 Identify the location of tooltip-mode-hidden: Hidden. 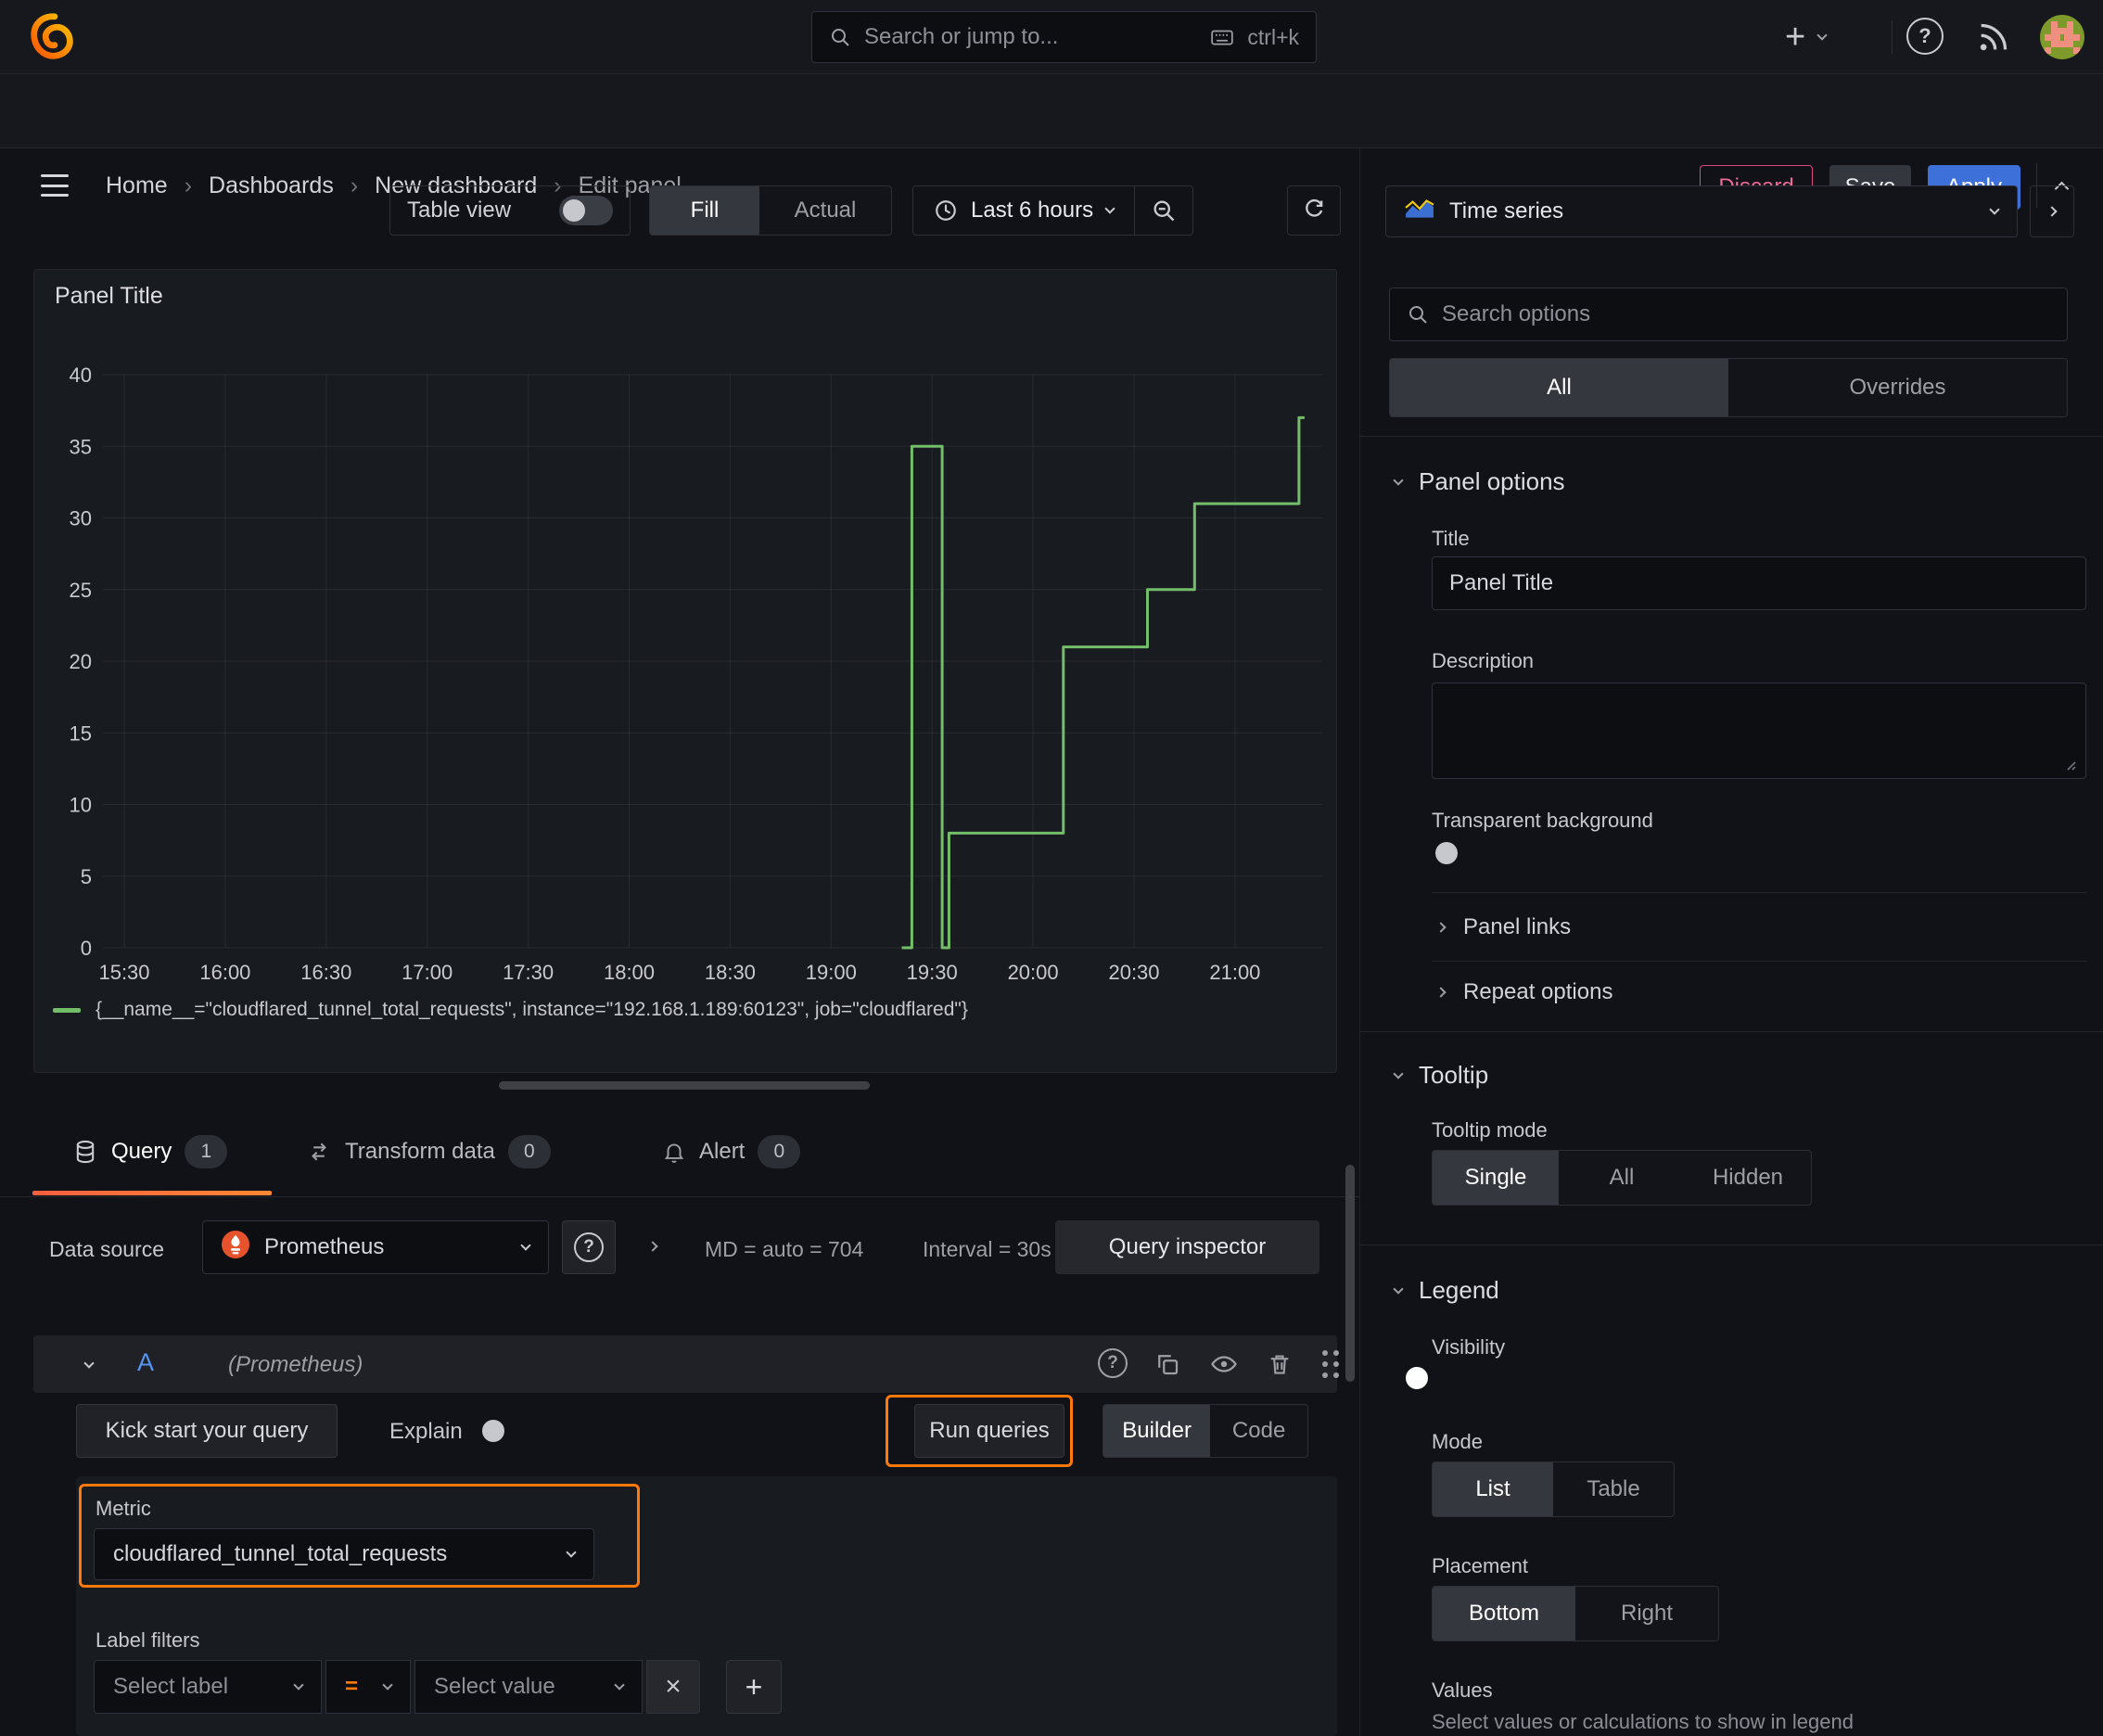
(1748, 1178).